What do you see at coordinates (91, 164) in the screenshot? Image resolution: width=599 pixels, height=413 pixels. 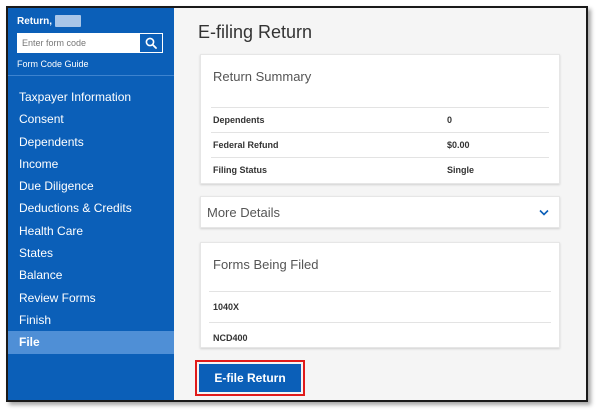 I see `sidebar-item-income: Income` at bounding box center [91, 164].